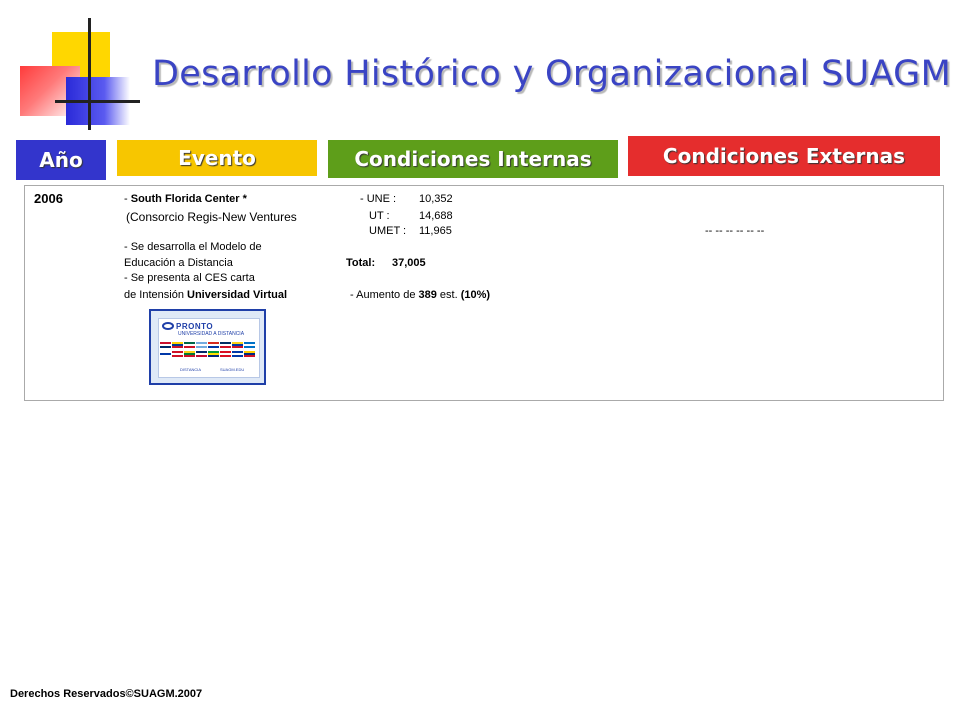 This screenshot has width=960, height=720. I want to click on aumento-line: - Aumento de 389 est. (10%), so click(420, 295).